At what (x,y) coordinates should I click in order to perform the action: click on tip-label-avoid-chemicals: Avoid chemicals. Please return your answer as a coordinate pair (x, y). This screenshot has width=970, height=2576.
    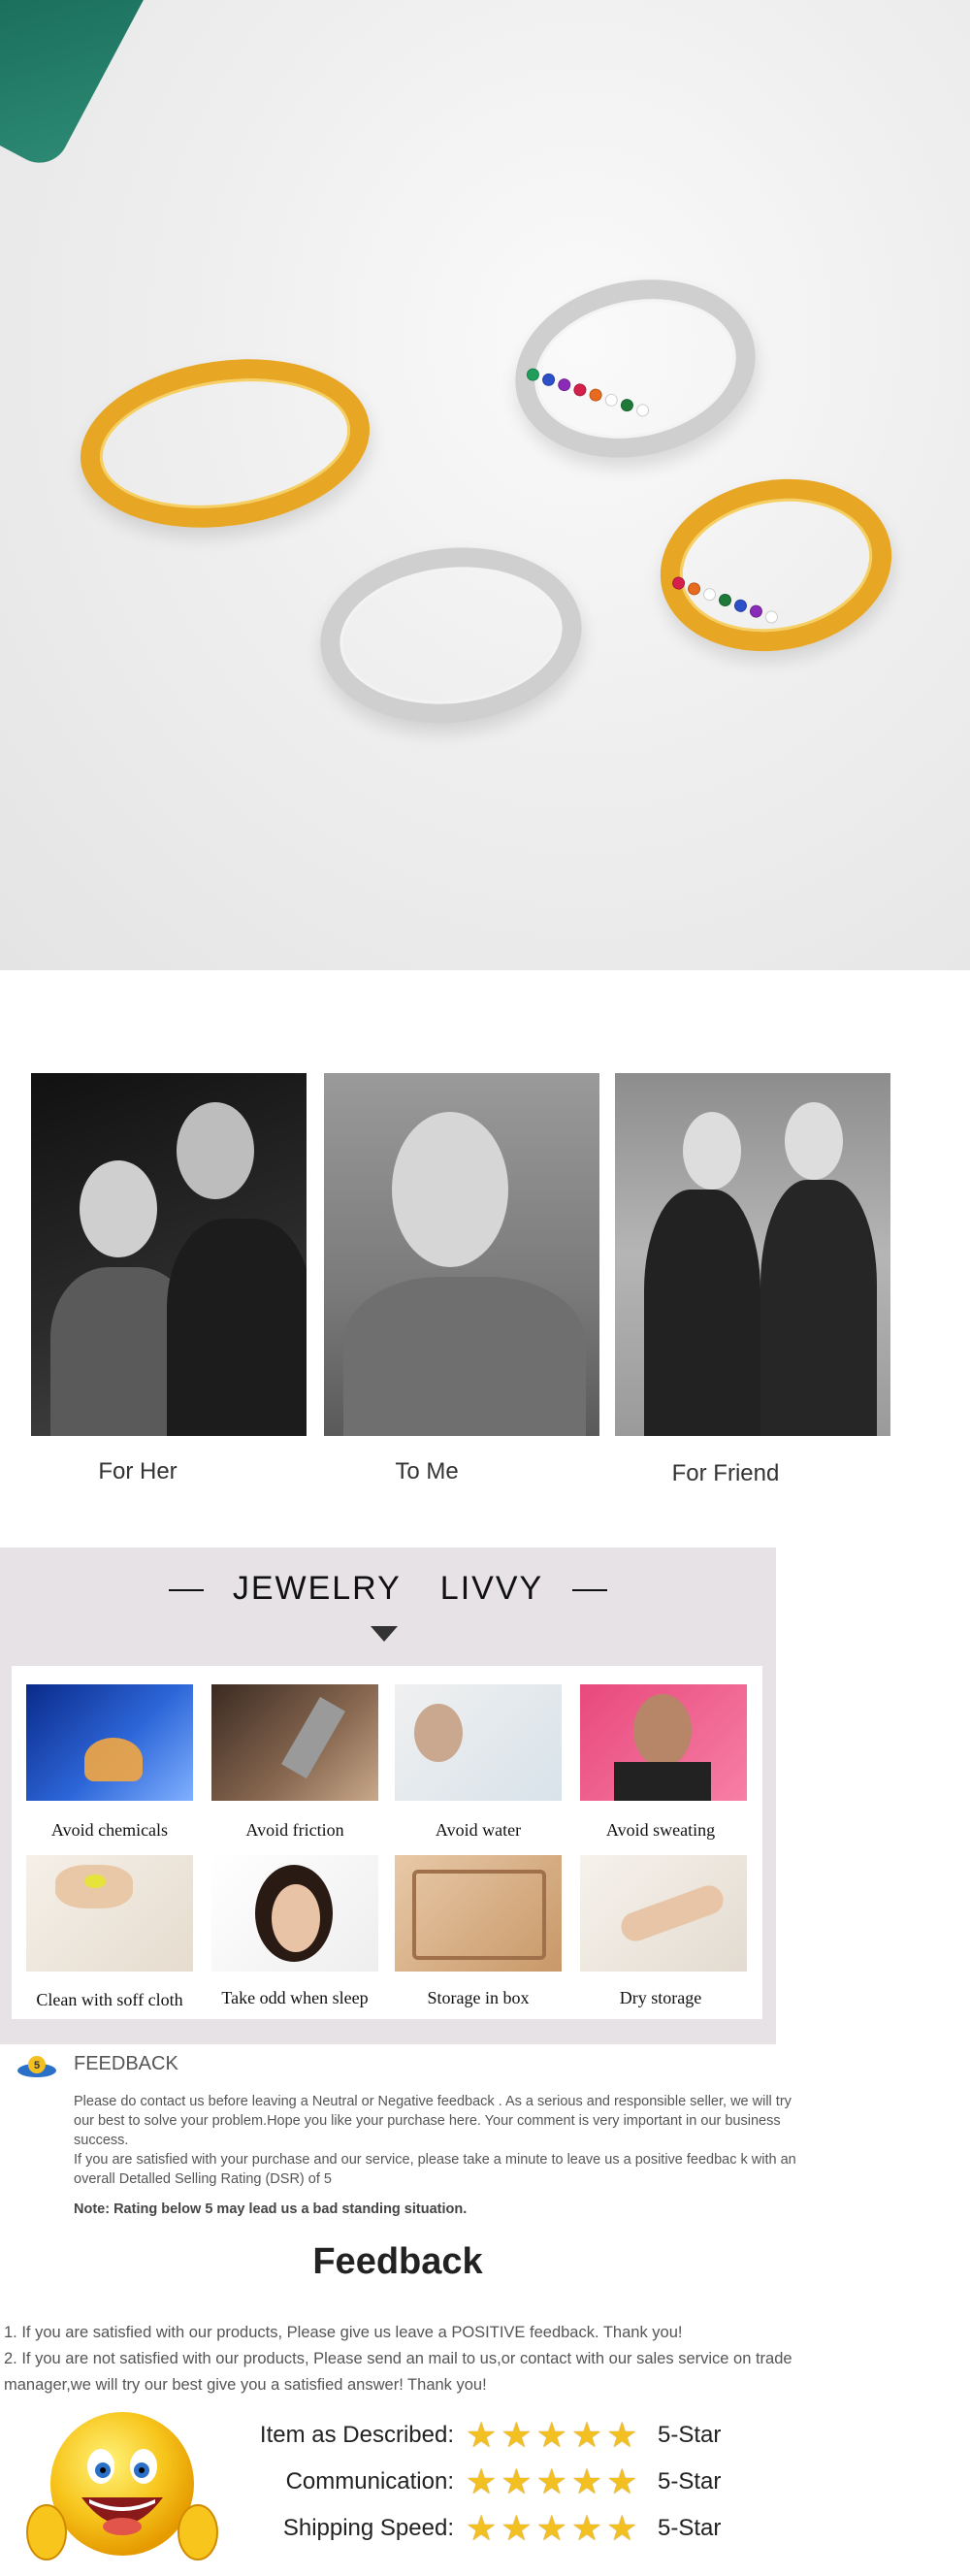
    Looking at the image, I should click on (109, 1830).